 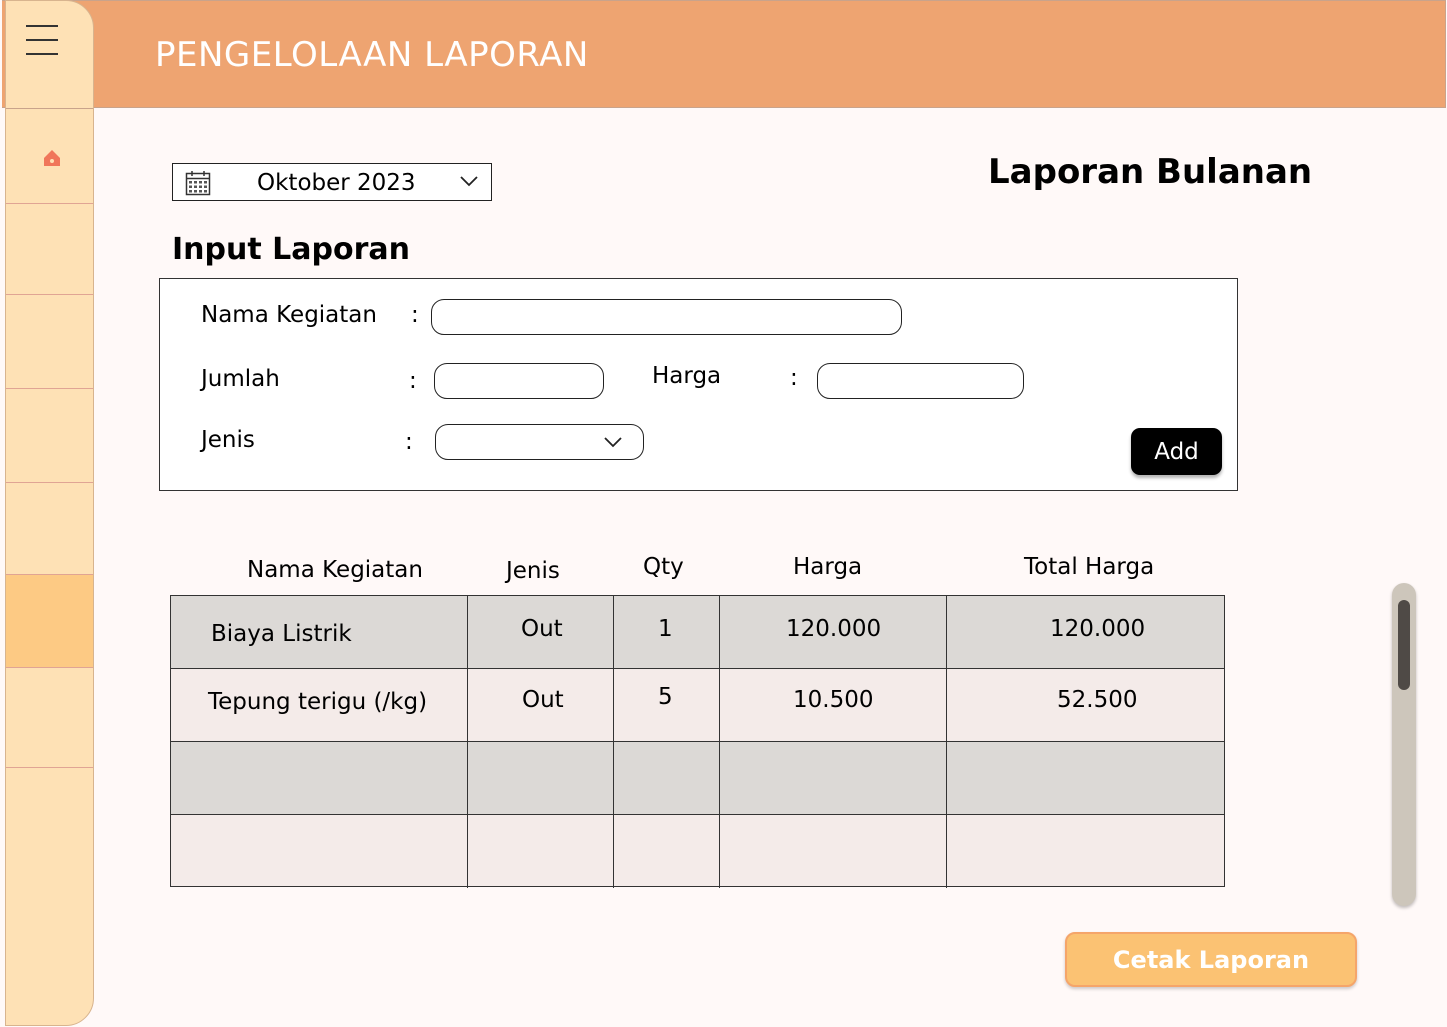 I want to click on sidebar, so click(x=49, y=513).